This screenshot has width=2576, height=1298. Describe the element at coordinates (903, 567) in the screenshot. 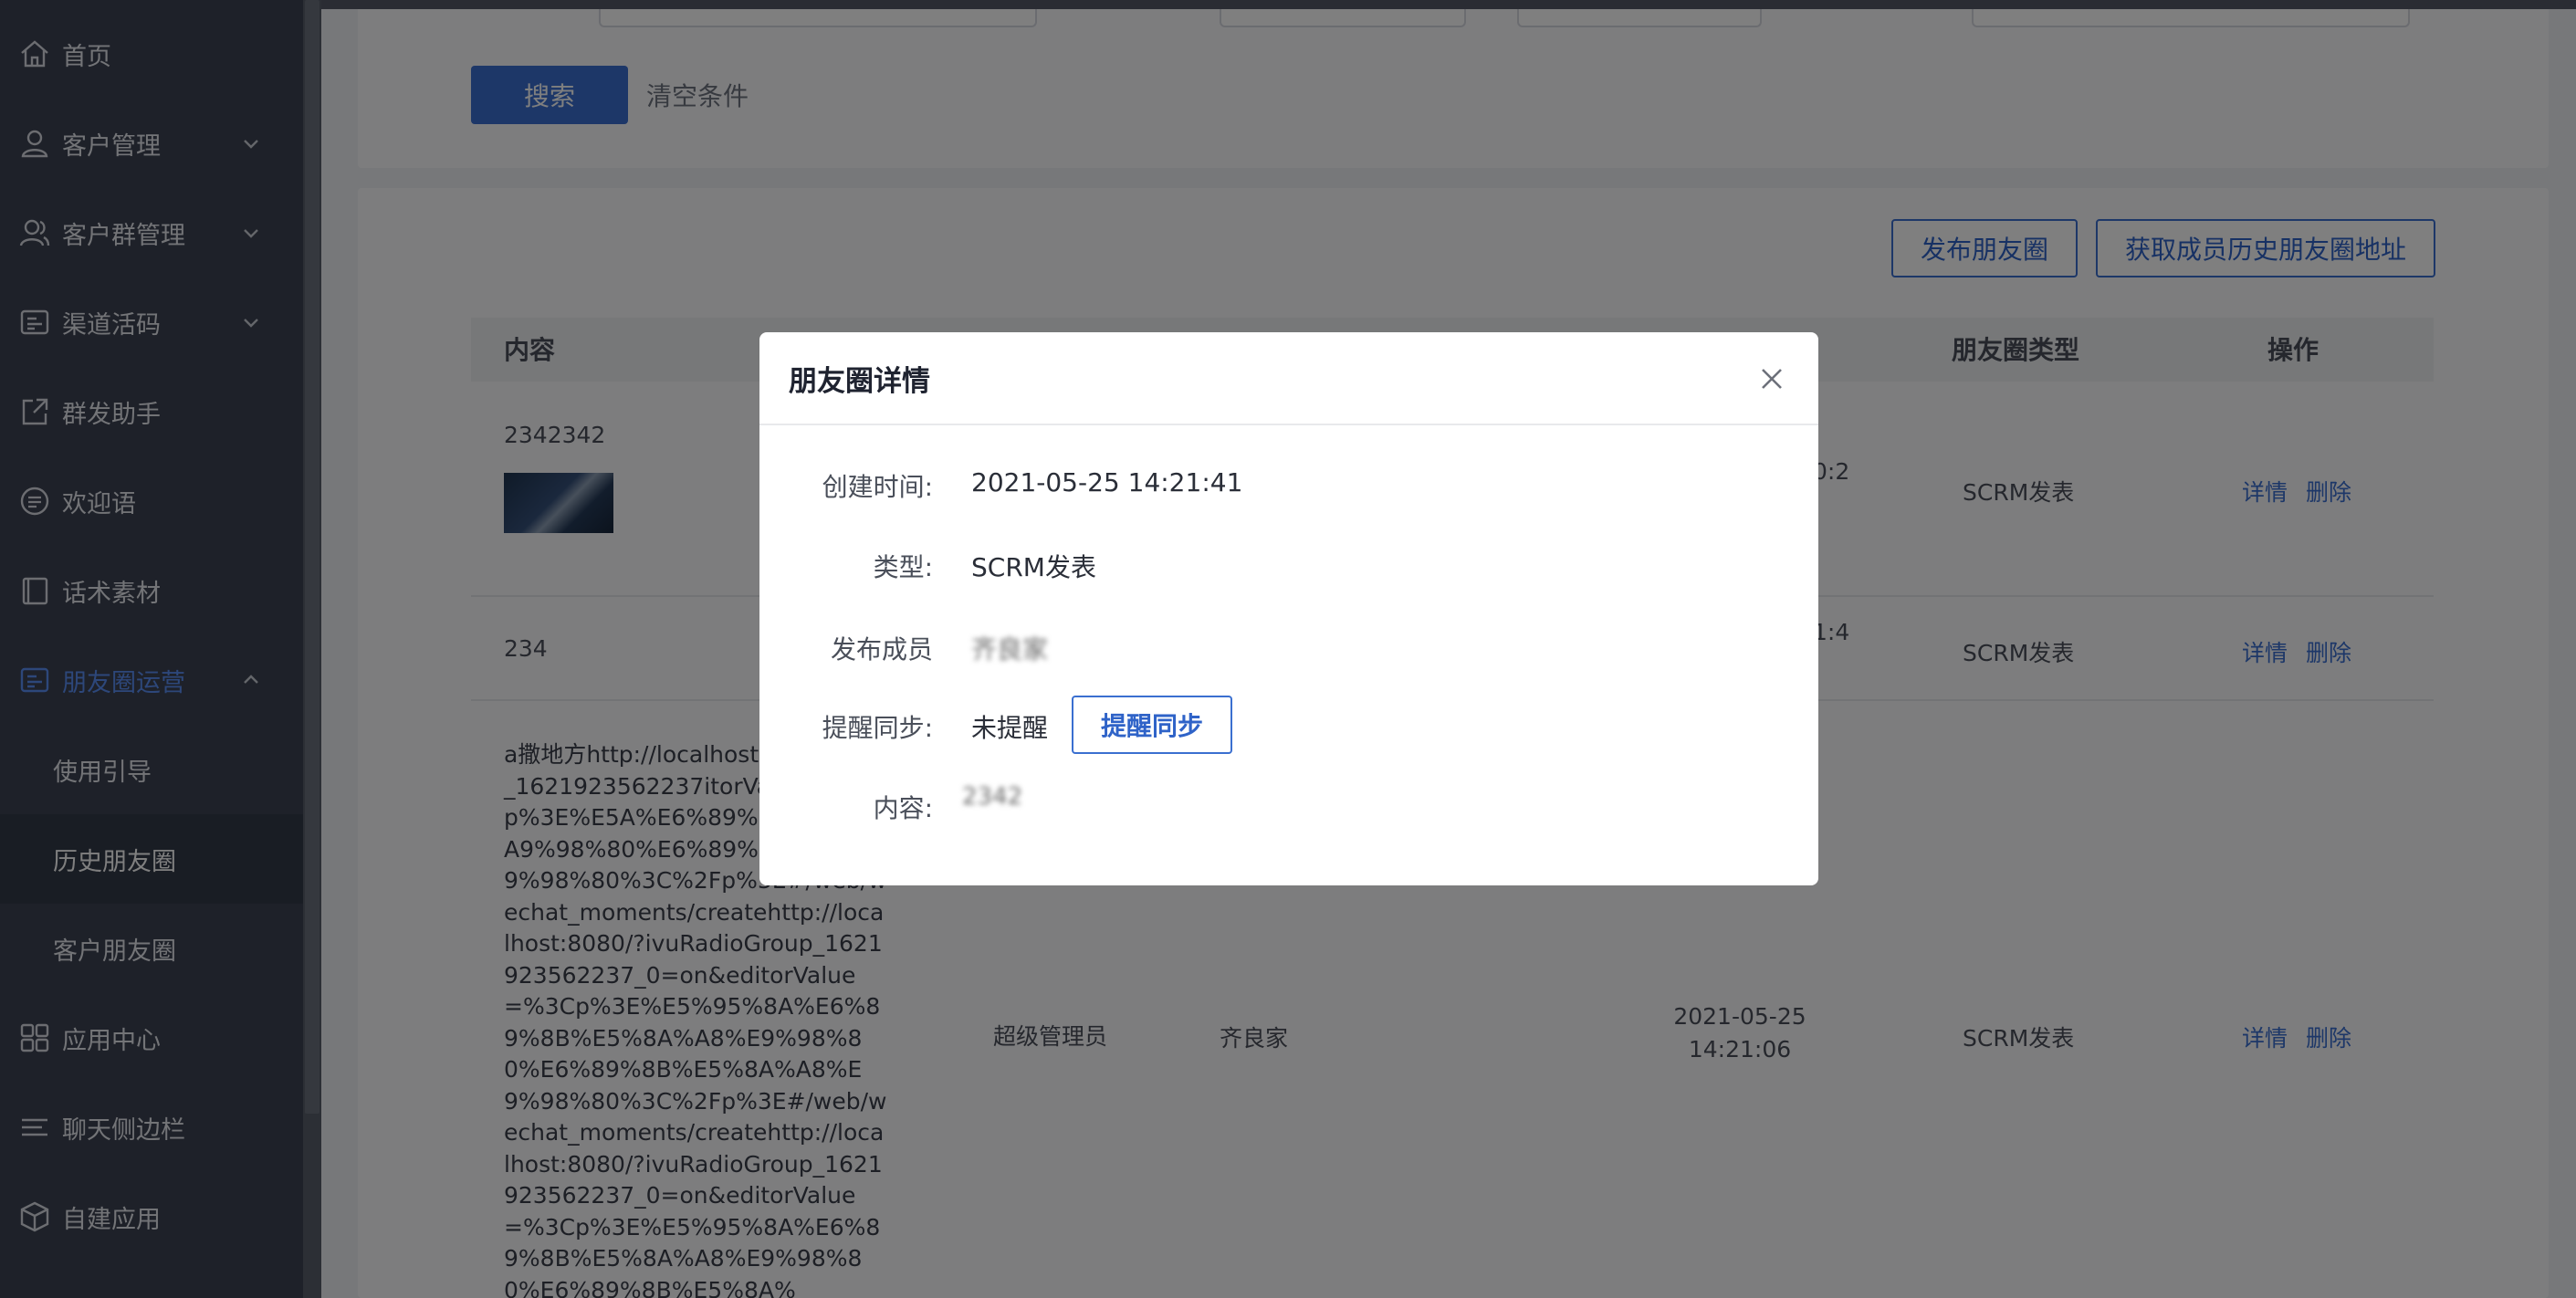

I see `type-label: 类型:` at that location.